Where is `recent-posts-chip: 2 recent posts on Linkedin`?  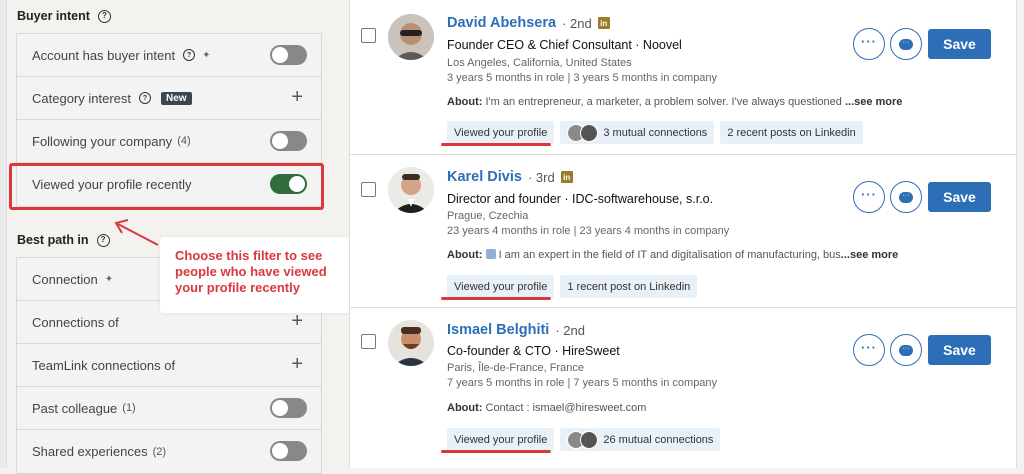 recent-posts-chip: 2 recent posts on Linkedin is located at coordinates (791, 132).